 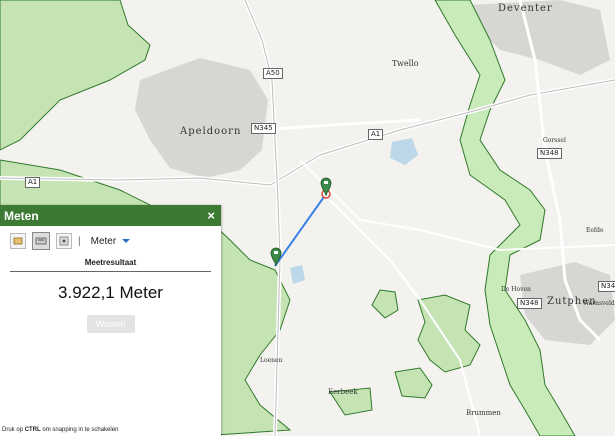 I want to click on place-label-eefde: Eefde, so click(x=595, y=230).